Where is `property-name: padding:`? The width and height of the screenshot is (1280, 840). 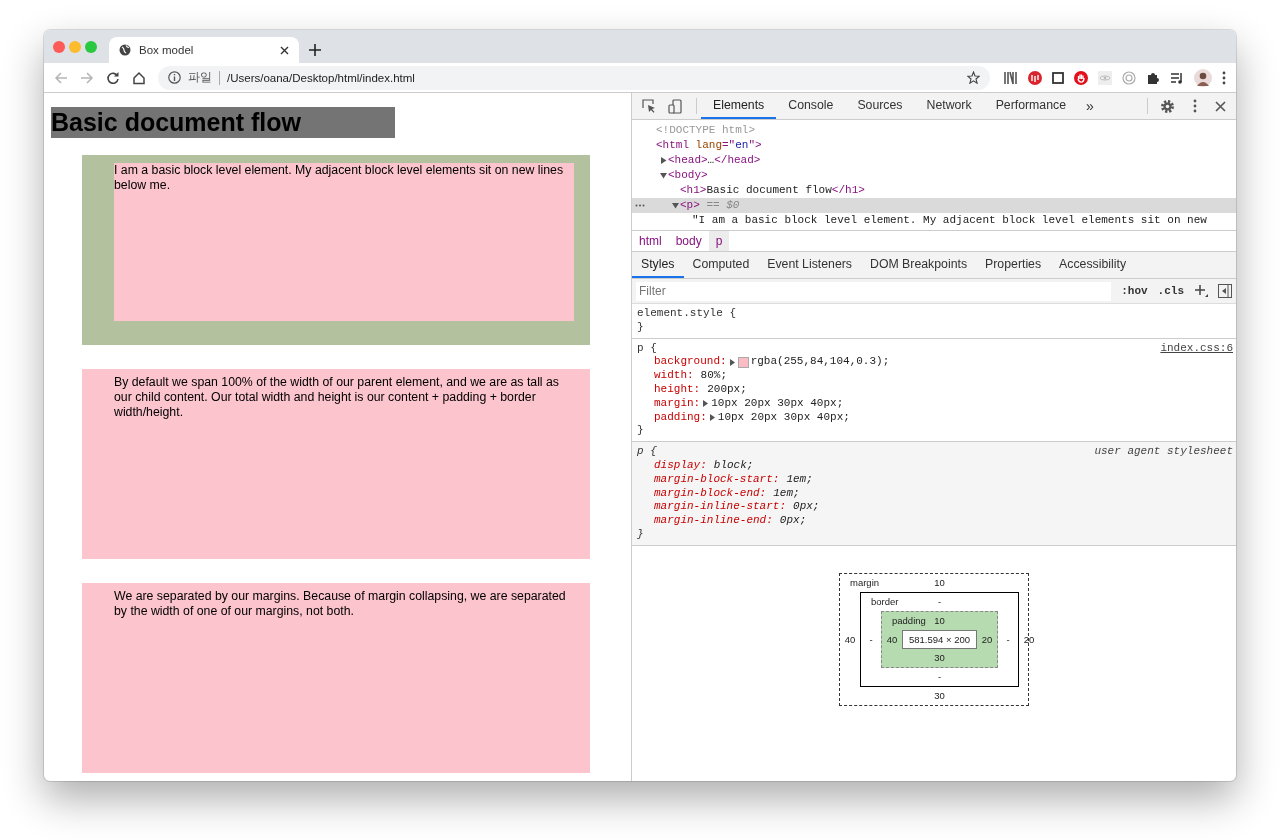 property-name: padding: is located at coordinates (680, 417).